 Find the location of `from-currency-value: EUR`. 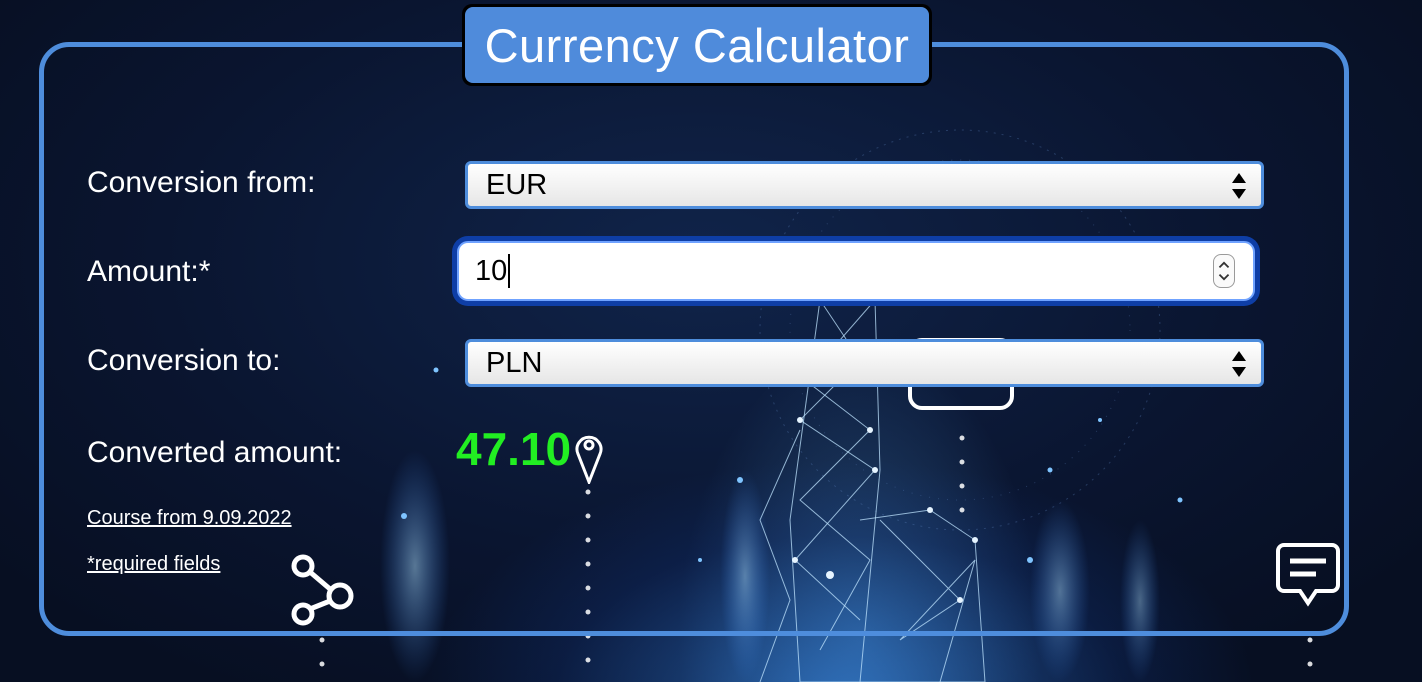

from-currency-value: EUR is located at coordinates (517, 184).